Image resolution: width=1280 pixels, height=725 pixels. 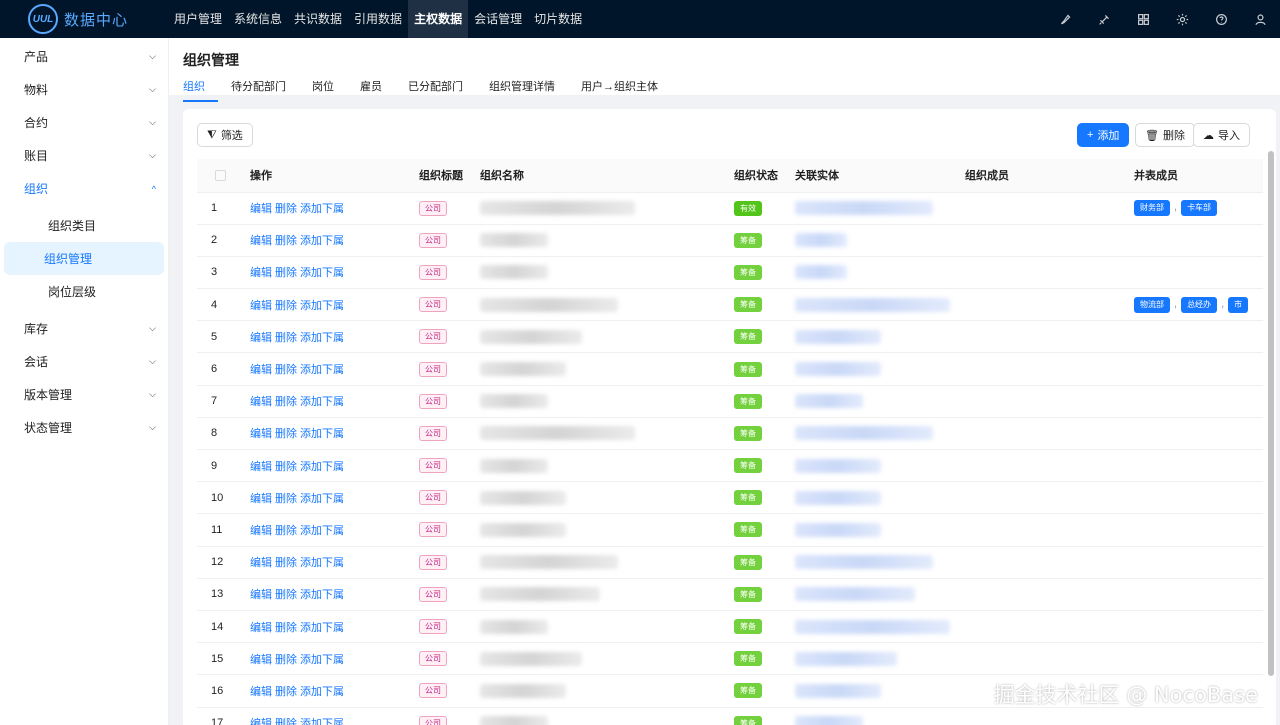 I want to click on apps-icon, so click(x=1143, y=19).